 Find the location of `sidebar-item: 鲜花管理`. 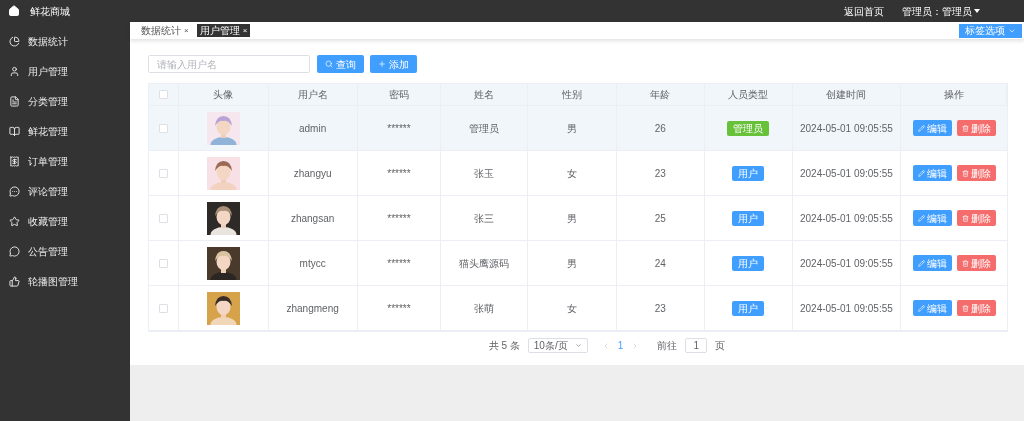

sidebar-item: 鲜花管理 is located at coordinates (65, 131).